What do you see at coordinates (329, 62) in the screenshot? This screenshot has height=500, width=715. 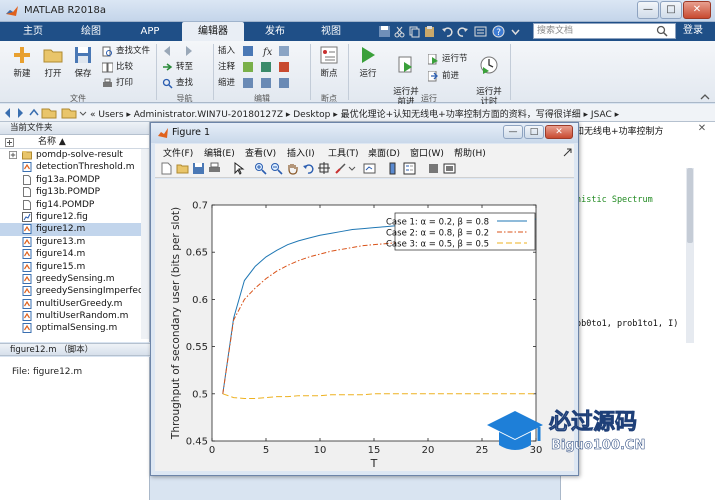 I see `breakpoints-button: 断点` at bounding box center [329, 62].